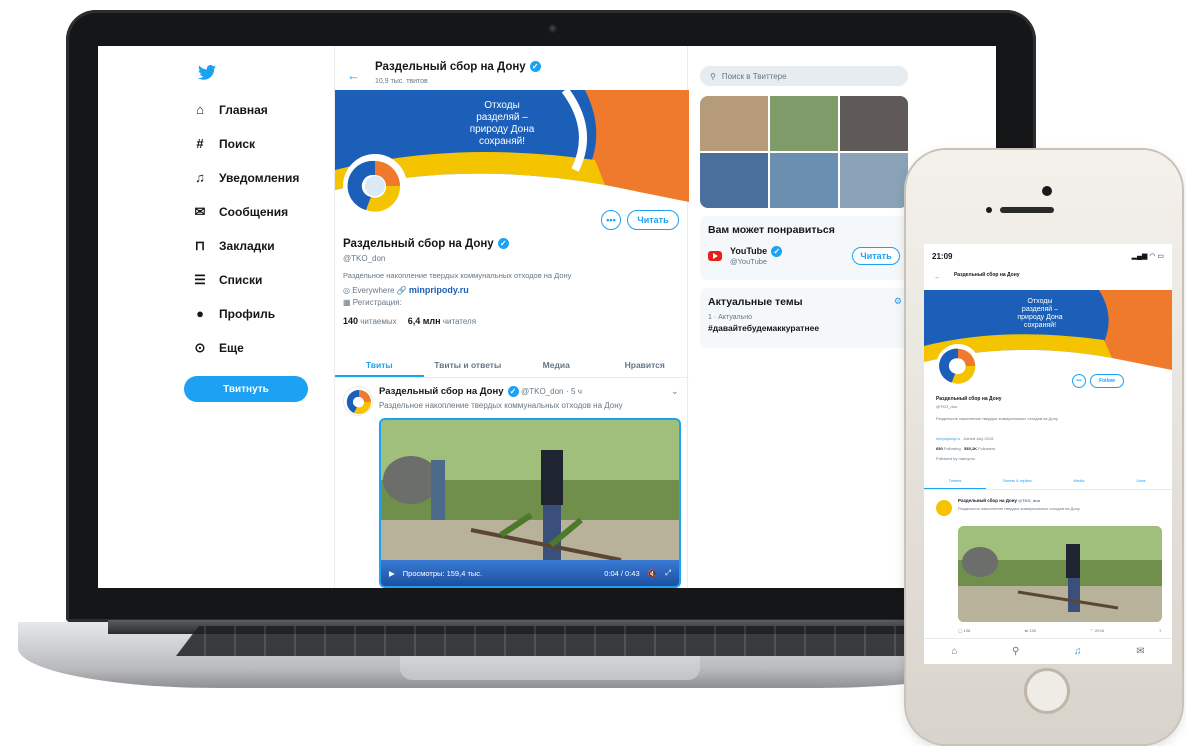  What do you see at coordinates (247, 313) in the screenshot?
I see `sidebar-item-label: Профиль` at bounding box center [247, 313].